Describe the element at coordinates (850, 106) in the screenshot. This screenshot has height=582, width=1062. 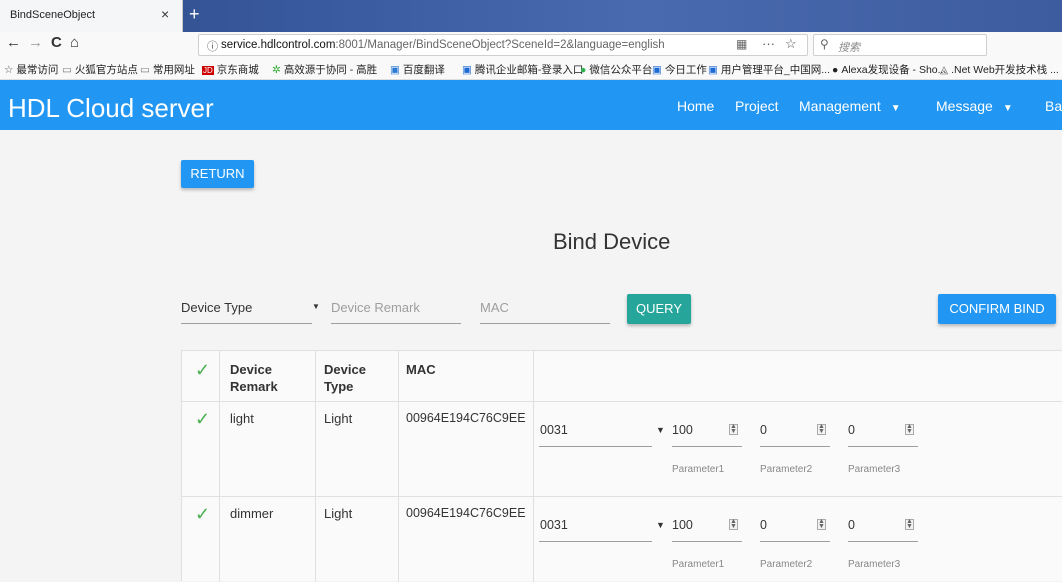
I see `nav-management: Management ▼` at that location.